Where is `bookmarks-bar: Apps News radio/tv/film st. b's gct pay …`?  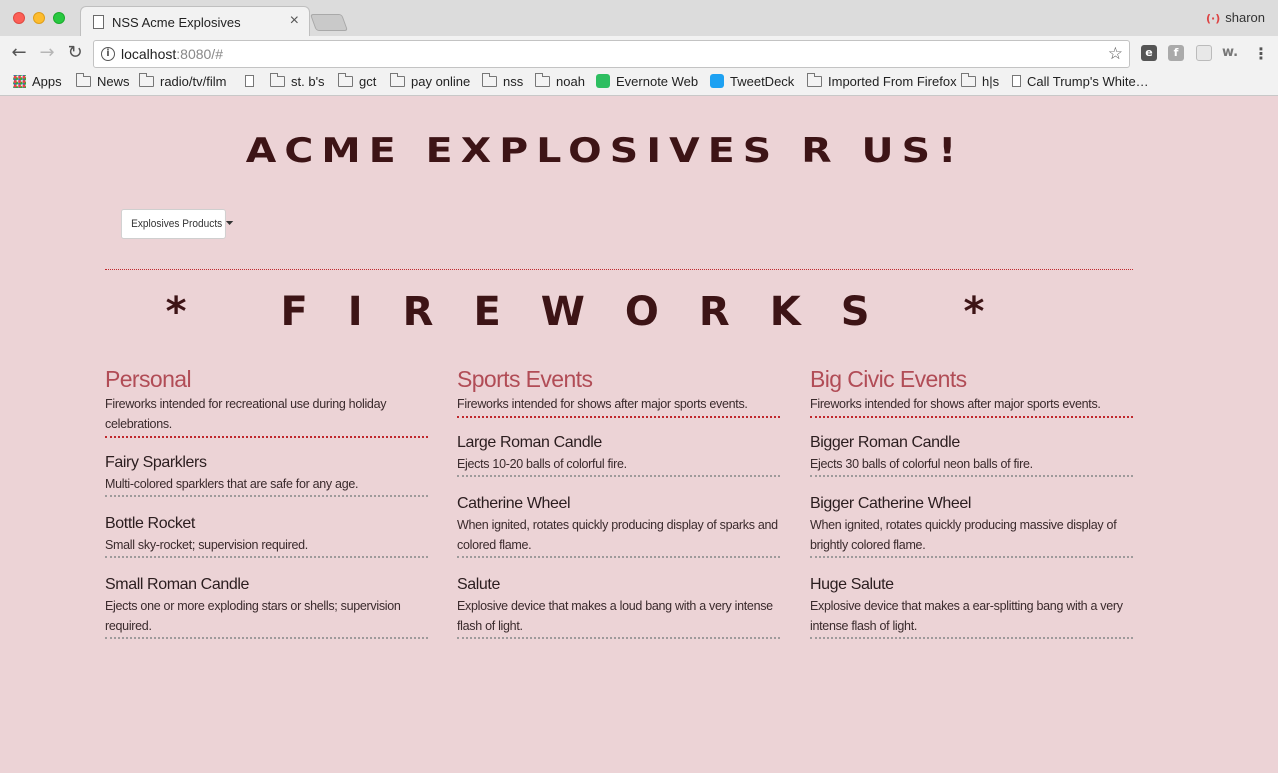 bookmarks-bar: Apps News radio/tv/film st. b's gct pay … is located at coordinates (639, 82).